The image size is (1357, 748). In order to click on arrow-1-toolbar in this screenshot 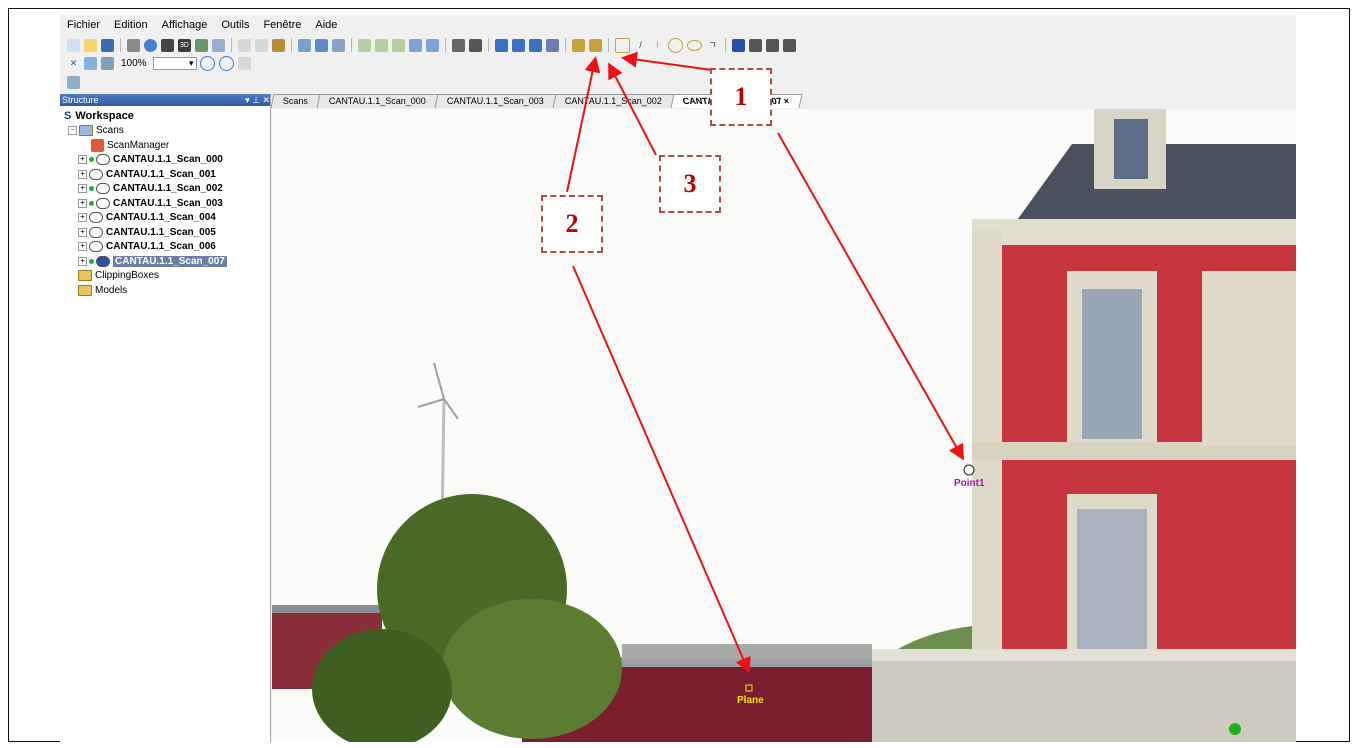, I will do `click(667, 61)`.